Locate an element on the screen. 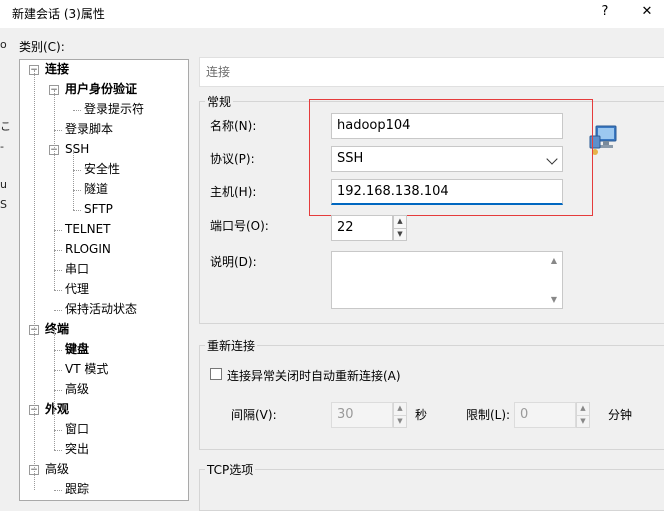  category-label: 类别(C): is located at coordinates (42, 47).